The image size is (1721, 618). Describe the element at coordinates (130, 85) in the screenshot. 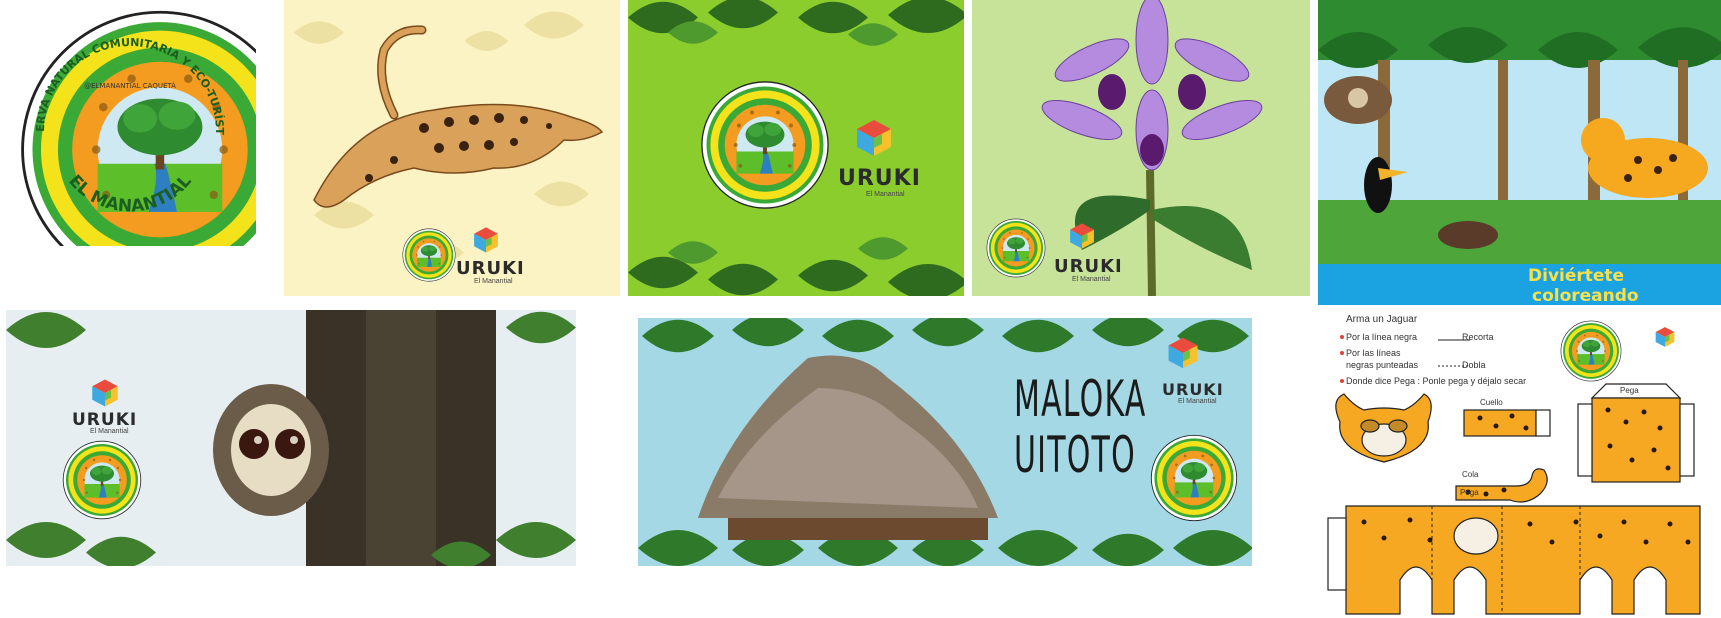

I see `logo-social-handle: @ELMANANTIAL CAQUETÁ` at that location.